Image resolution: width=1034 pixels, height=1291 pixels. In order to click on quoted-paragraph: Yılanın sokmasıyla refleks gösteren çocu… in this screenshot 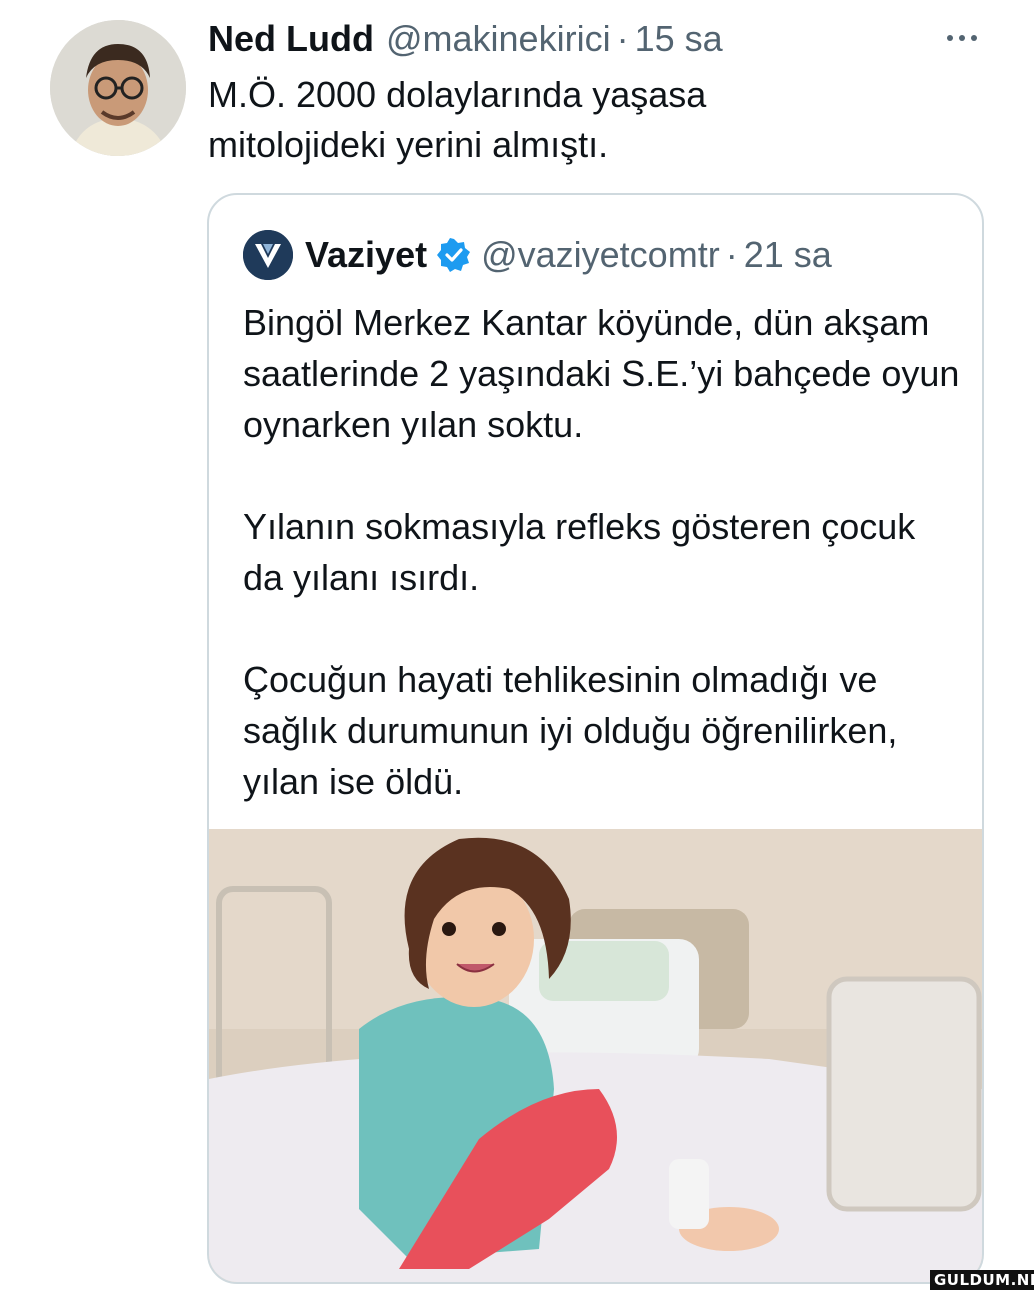, I will do `click(579, 552)`.